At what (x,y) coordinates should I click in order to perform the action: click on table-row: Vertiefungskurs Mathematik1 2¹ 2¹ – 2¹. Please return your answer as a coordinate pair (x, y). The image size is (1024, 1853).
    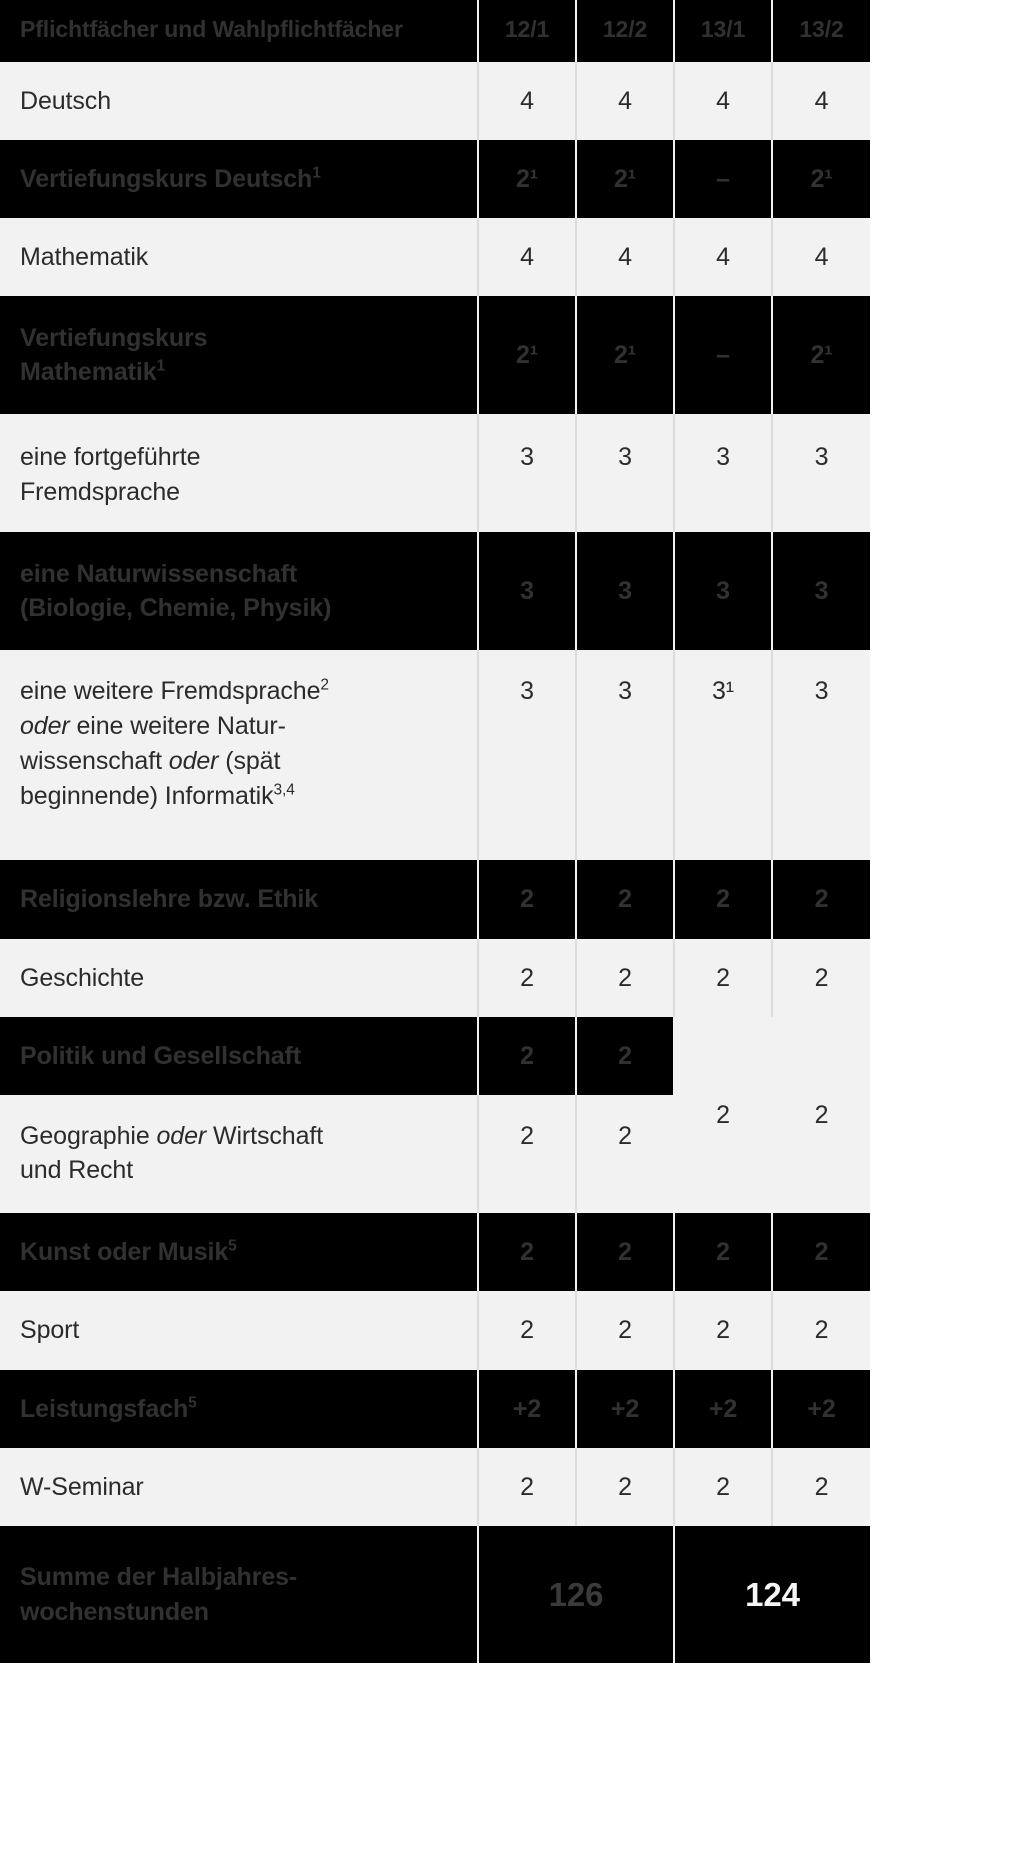
    Looking at the image, I should click on (435, 355).